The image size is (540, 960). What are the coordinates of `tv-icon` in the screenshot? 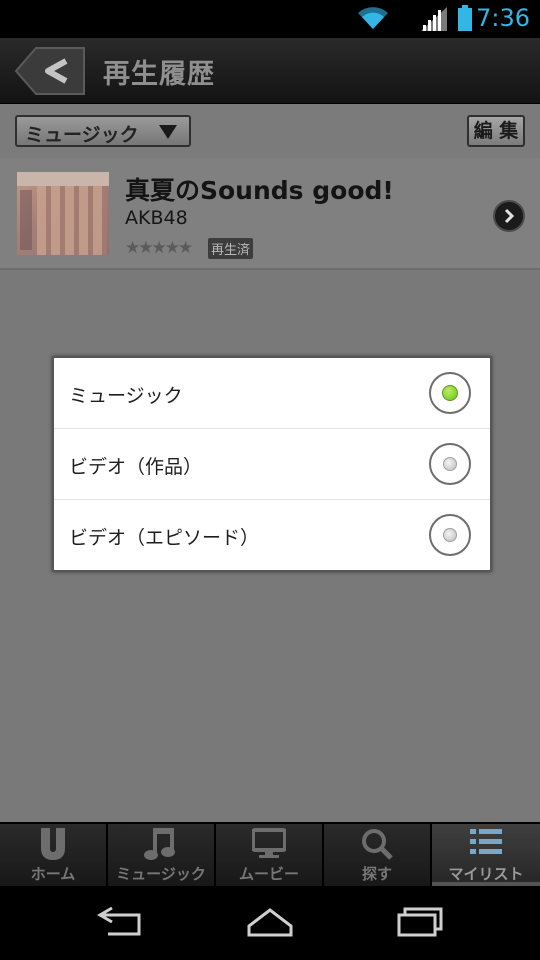 It's located at (269, 846).